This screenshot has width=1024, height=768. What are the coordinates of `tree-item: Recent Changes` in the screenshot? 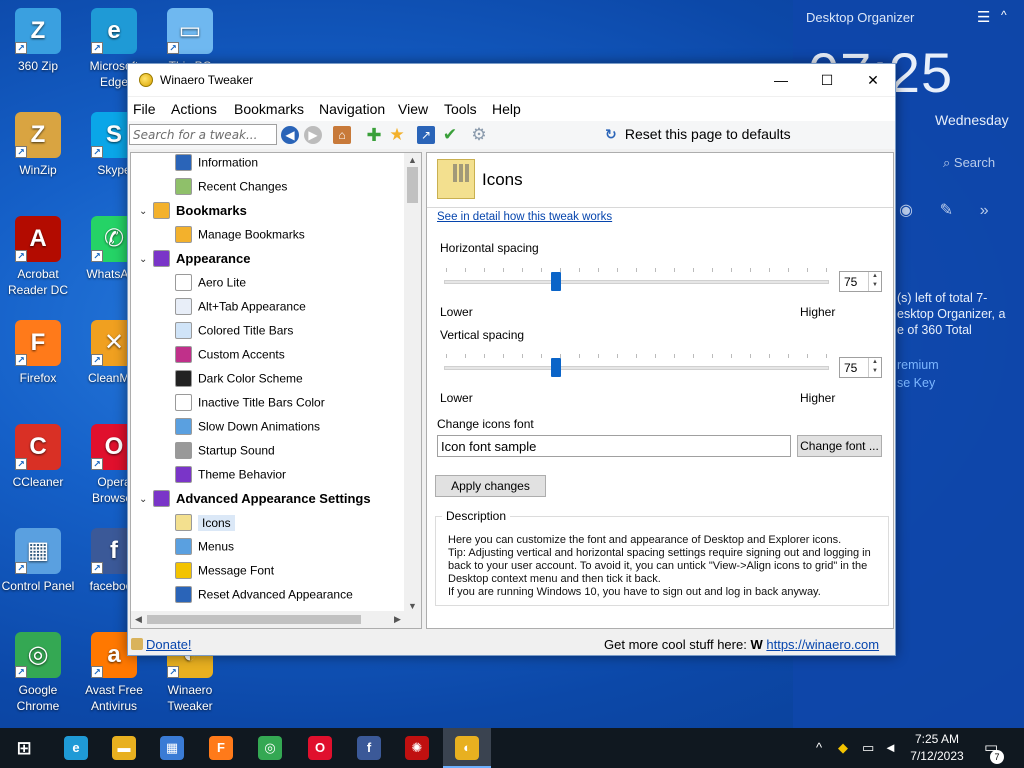 It's located at (231, 189).